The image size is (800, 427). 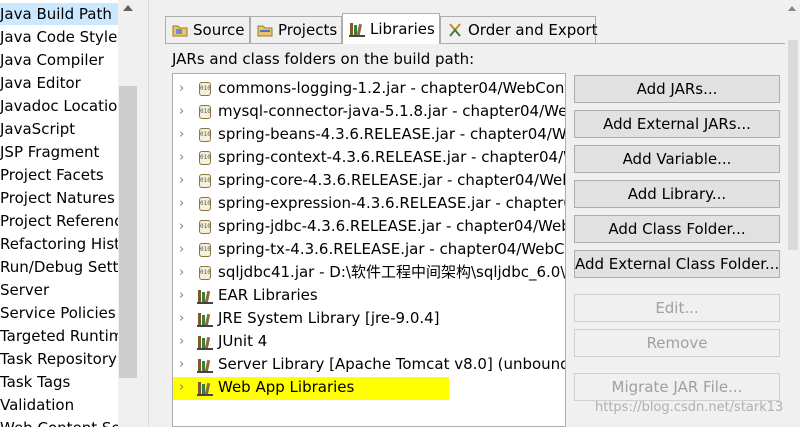 I want to click on source-folder-icon, so click(x=180, y=30).